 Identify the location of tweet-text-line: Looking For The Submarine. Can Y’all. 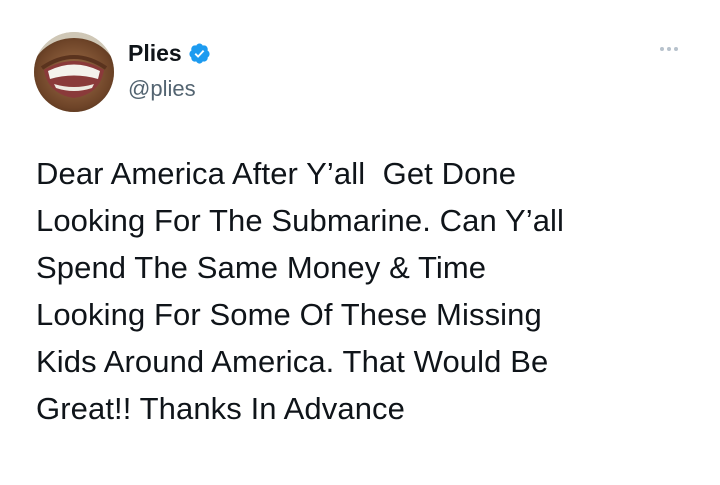
(300, 220).